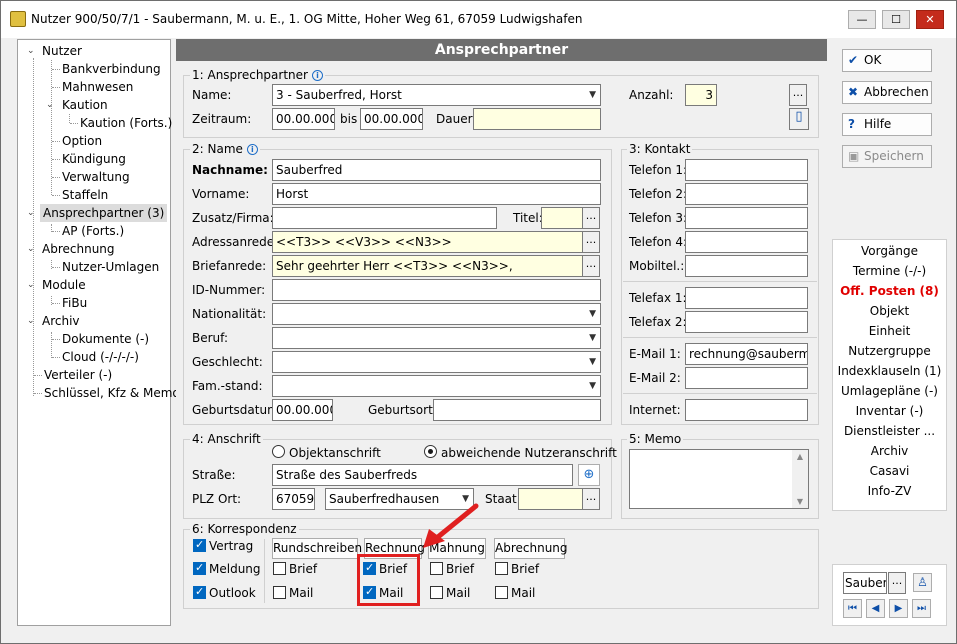  I want to click on tree-item-kuendigung: Kündigung, so click(94, 159).